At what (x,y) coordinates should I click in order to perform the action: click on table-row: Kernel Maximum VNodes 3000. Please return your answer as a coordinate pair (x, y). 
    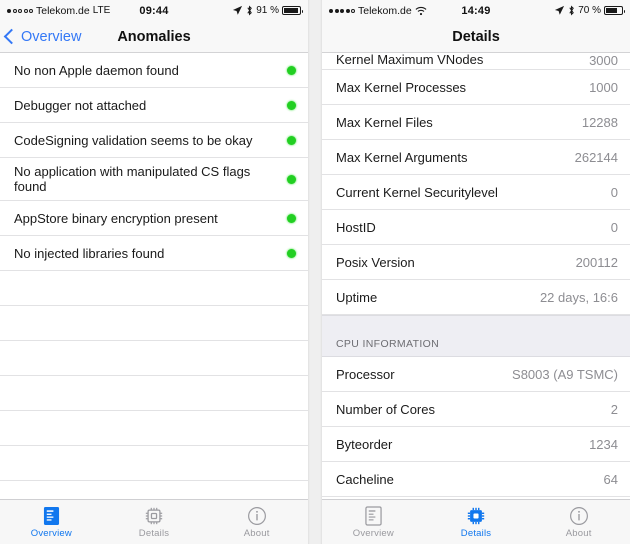
    Looking at the image, I should click on (476, 61).